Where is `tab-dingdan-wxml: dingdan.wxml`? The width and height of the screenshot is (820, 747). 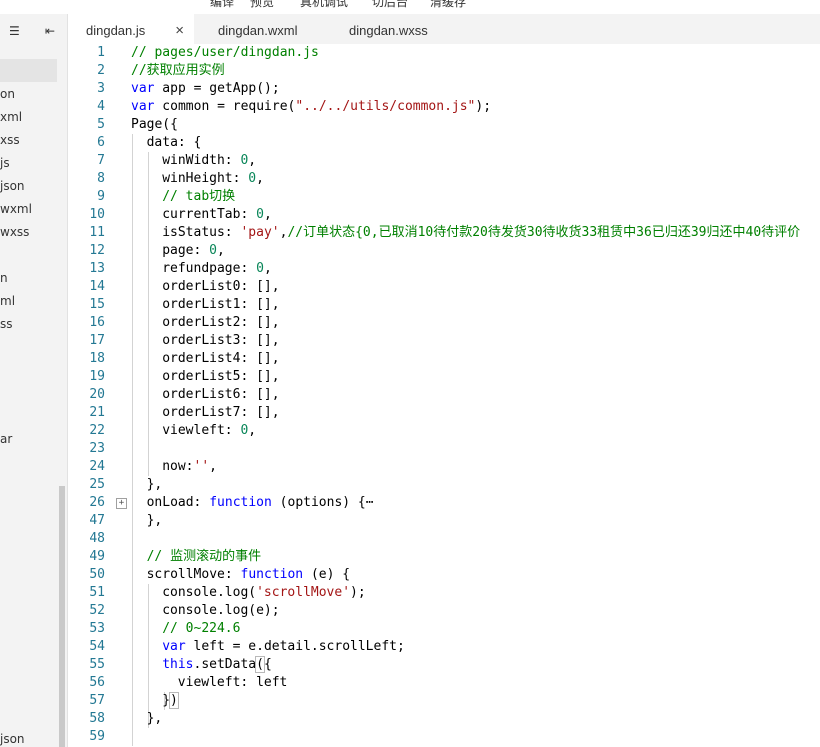
tab-dingdan-wxml: dingdan.wxml is located at coordinates (278, 30).